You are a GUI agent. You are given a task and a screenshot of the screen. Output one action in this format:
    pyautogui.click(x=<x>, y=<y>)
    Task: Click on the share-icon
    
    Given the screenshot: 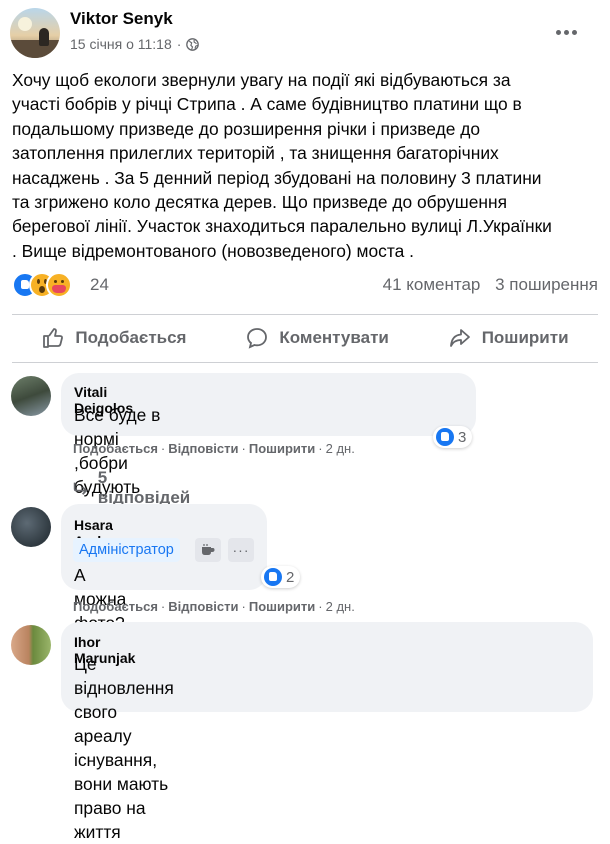 What is the action you would take?
    pyautogui.click(x=459, y=338)
    